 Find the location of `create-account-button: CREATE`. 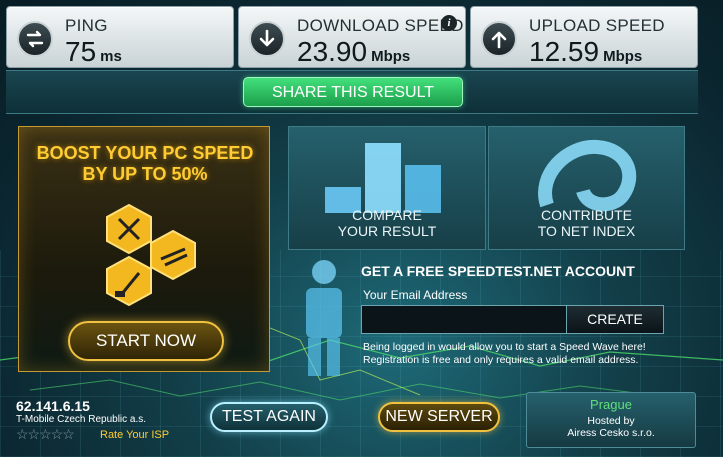

create-account-button: CREATE is located at coordinates (615, 319).